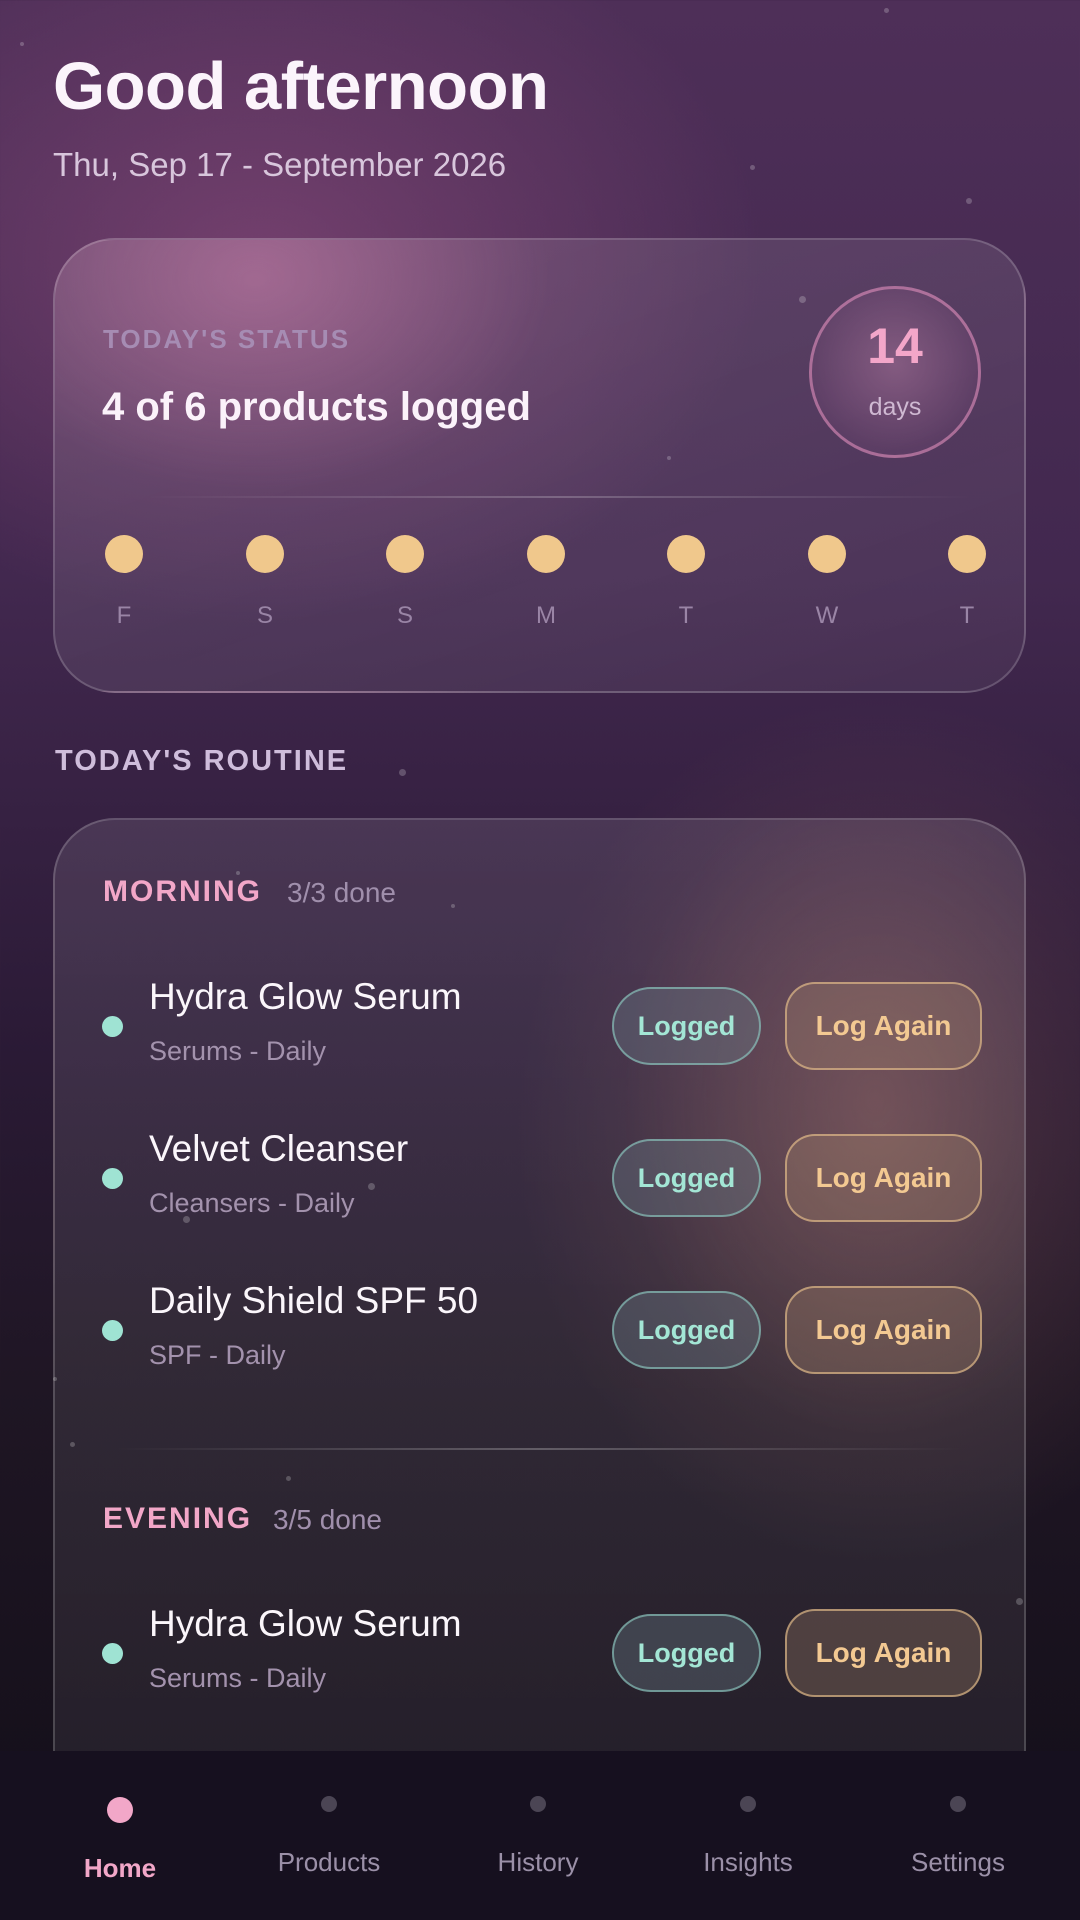  I want to click on tab-history: History, so click(538, 1835).